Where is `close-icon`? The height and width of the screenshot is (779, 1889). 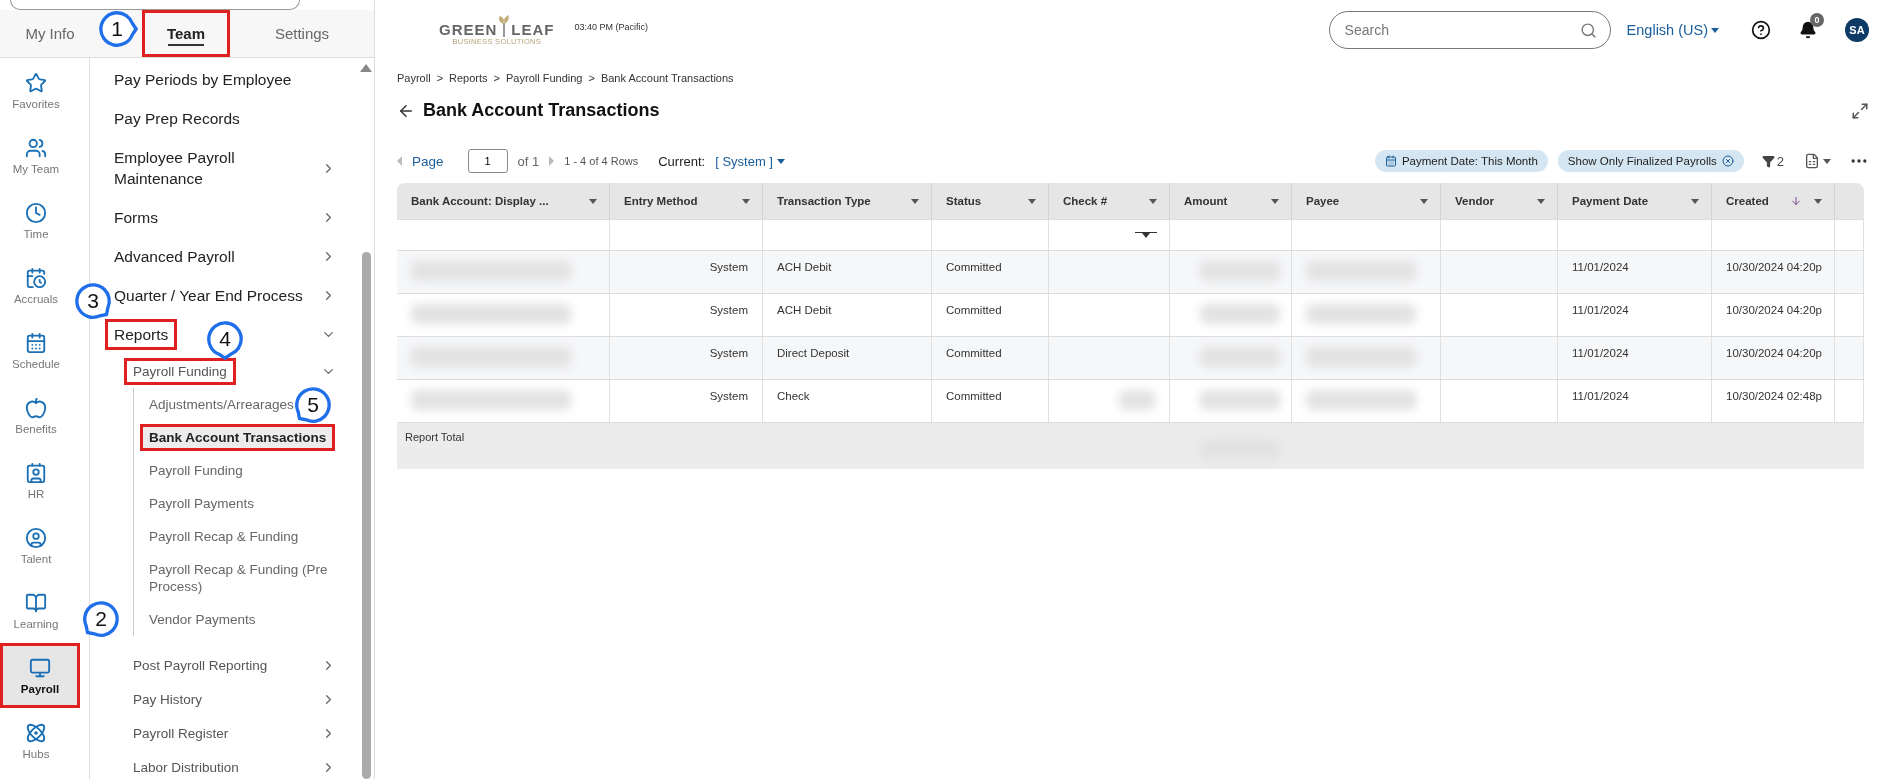 close-icon is located at coordinates (1727, 161).